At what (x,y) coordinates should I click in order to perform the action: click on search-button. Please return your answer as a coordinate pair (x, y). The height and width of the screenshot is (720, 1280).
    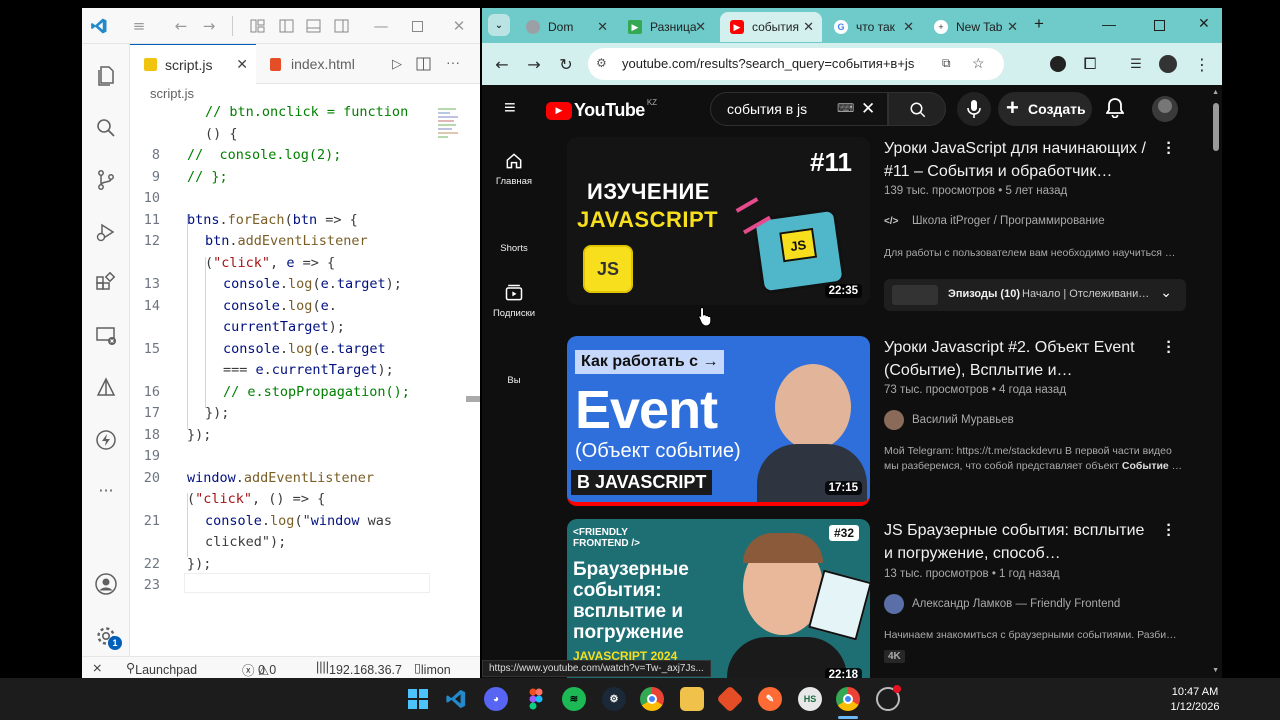
    Looking at the image, I should click on (917, 109).